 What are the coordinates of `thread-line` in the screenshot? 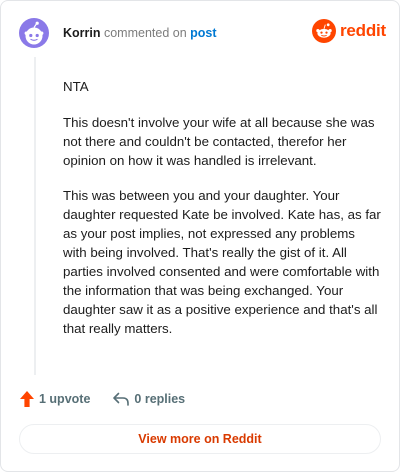 It's located at (35, 216).